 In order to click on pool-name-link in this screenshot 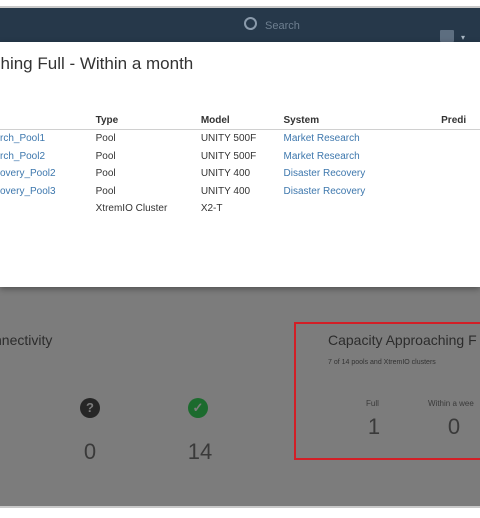, I will do `click(48, 209)`.